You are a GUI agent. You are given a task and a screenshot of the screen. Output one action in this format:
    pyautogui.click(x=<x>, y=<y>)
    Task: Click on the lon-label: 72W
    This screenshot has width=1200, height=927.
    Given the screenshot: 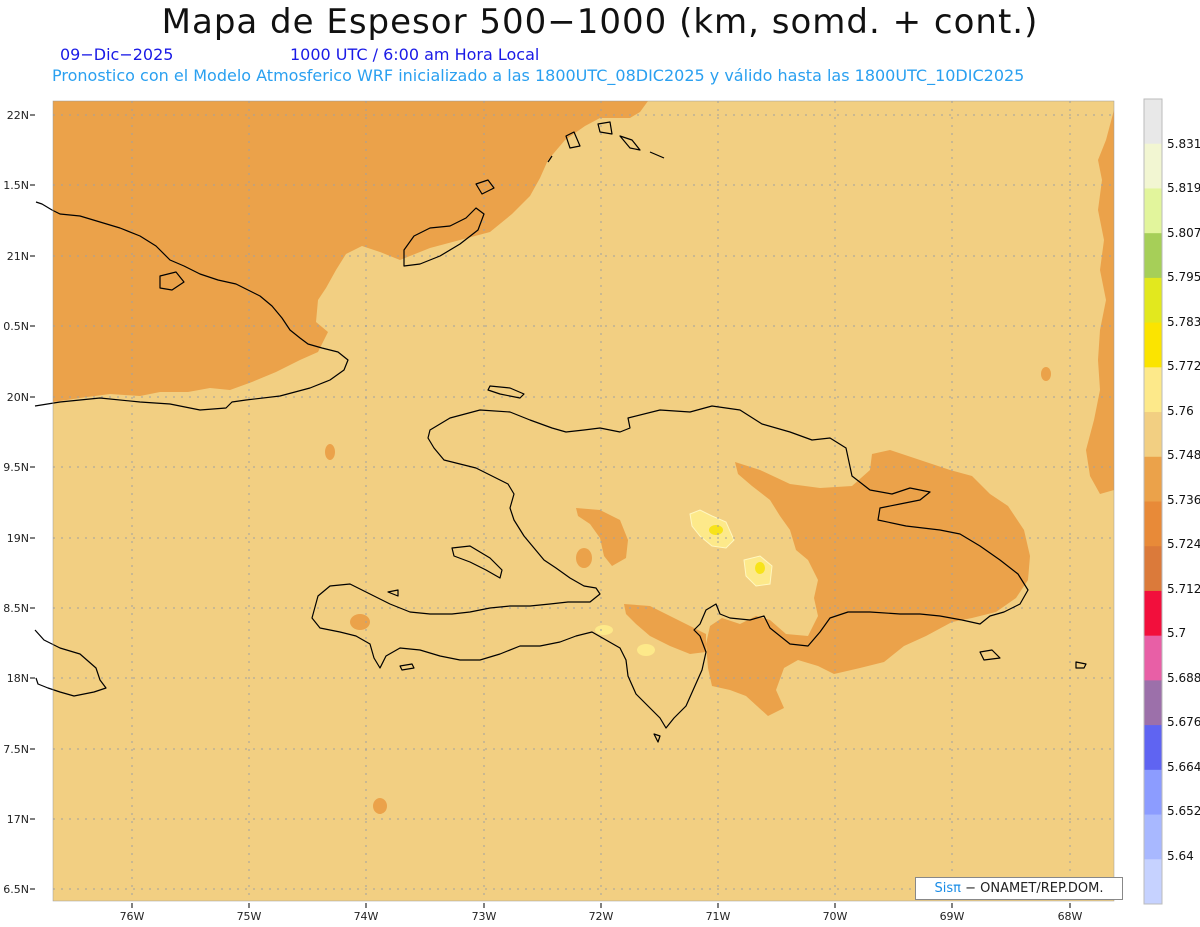 What is the action you would take?
    pyautogui.click(x=601, y=916)
    